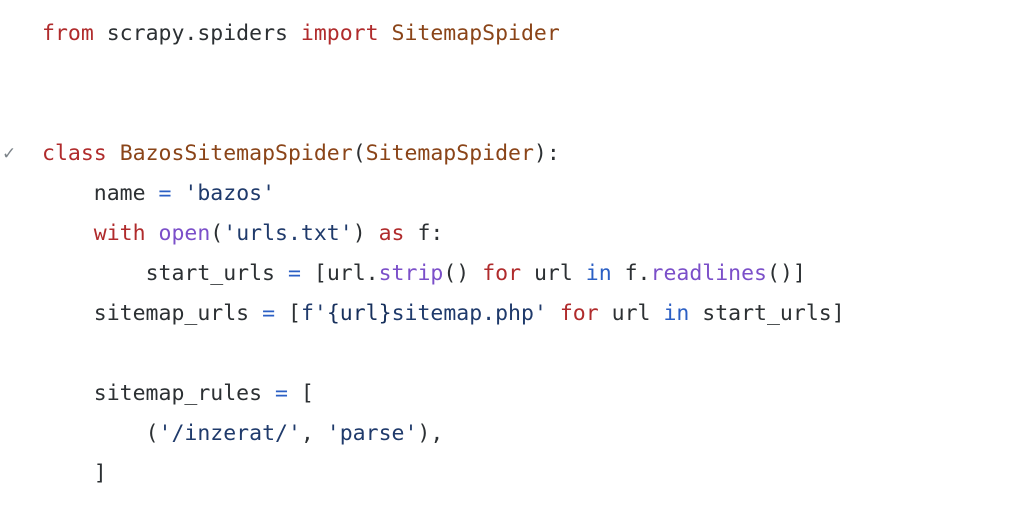 The width and height of the screenshot is (1022, 516). I want to click on code-token-punct: ),, so click(430, 433).